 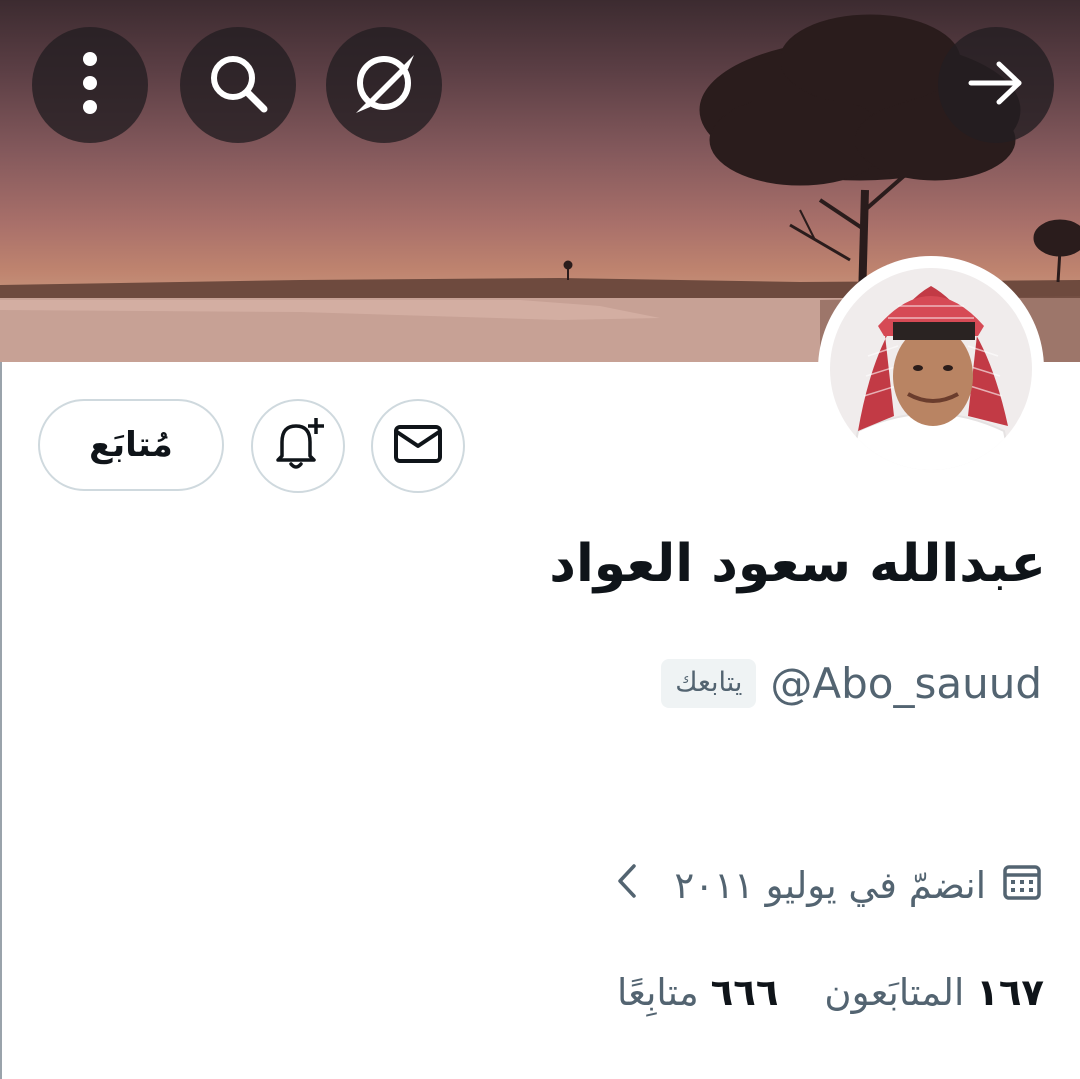 I want to click on bell-plus-icon, so click(x=298, y=446).